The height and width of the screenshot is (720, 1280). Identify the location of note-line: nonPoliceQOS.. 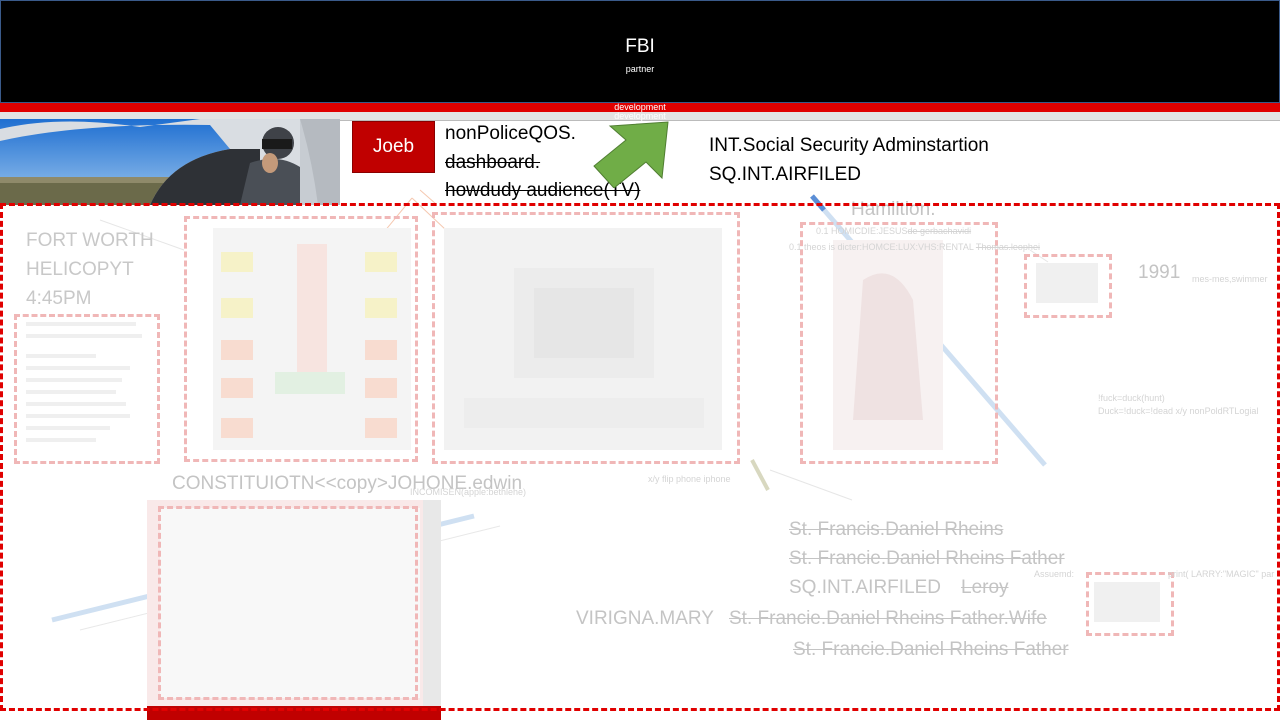
(510, 133).